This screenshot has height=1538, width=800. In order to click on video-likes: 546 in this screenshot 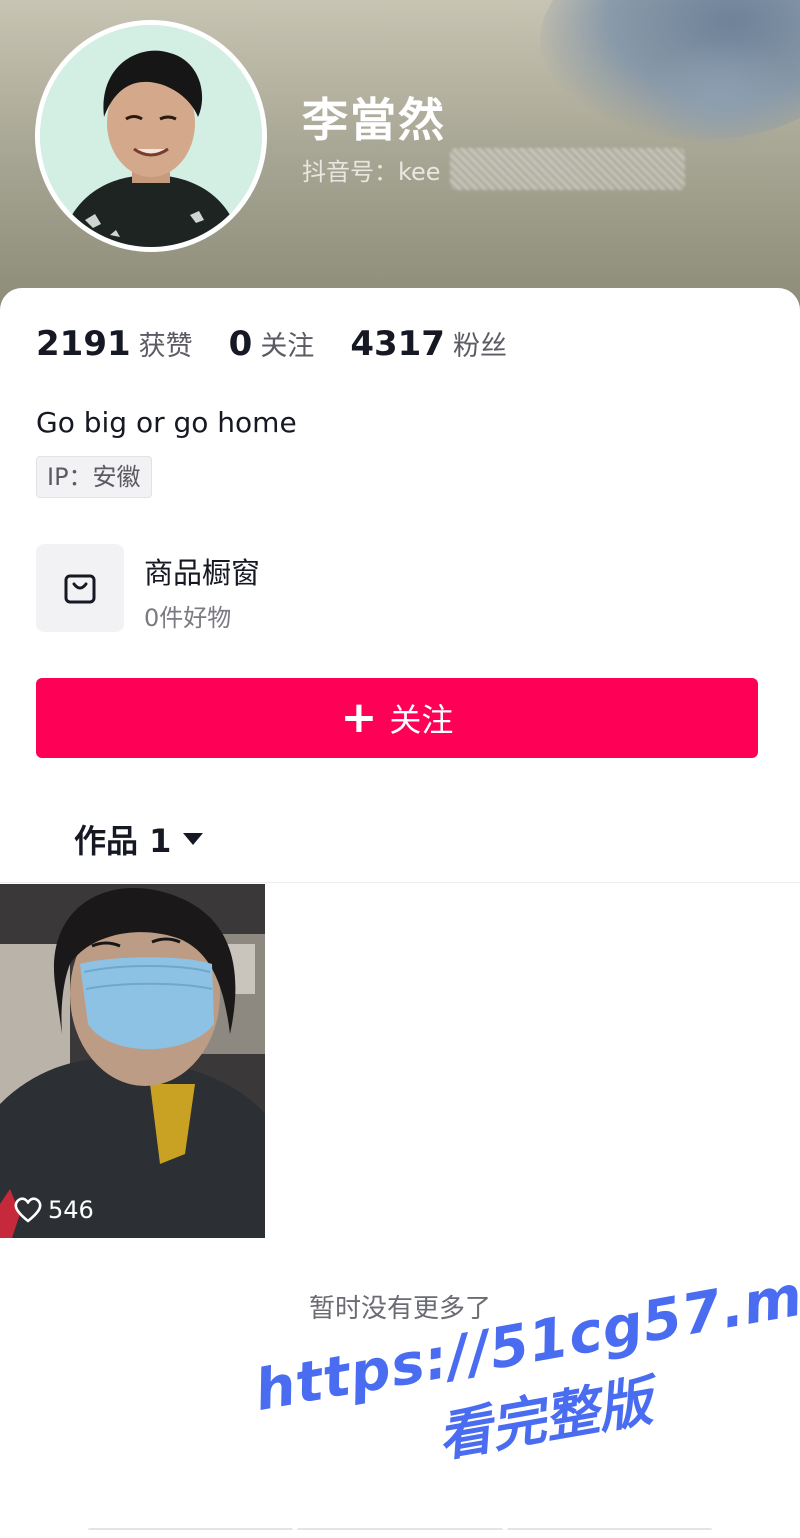, I will do `click(54, 1210)`.